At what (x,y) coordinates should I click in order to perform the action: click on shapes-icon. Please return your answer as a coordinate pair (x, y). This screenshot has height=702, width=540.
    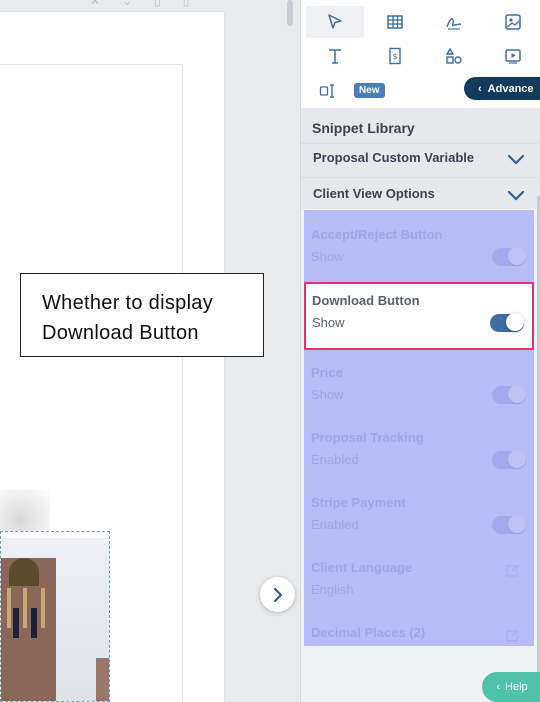
    Looking at the image, I should click on (453, 55).